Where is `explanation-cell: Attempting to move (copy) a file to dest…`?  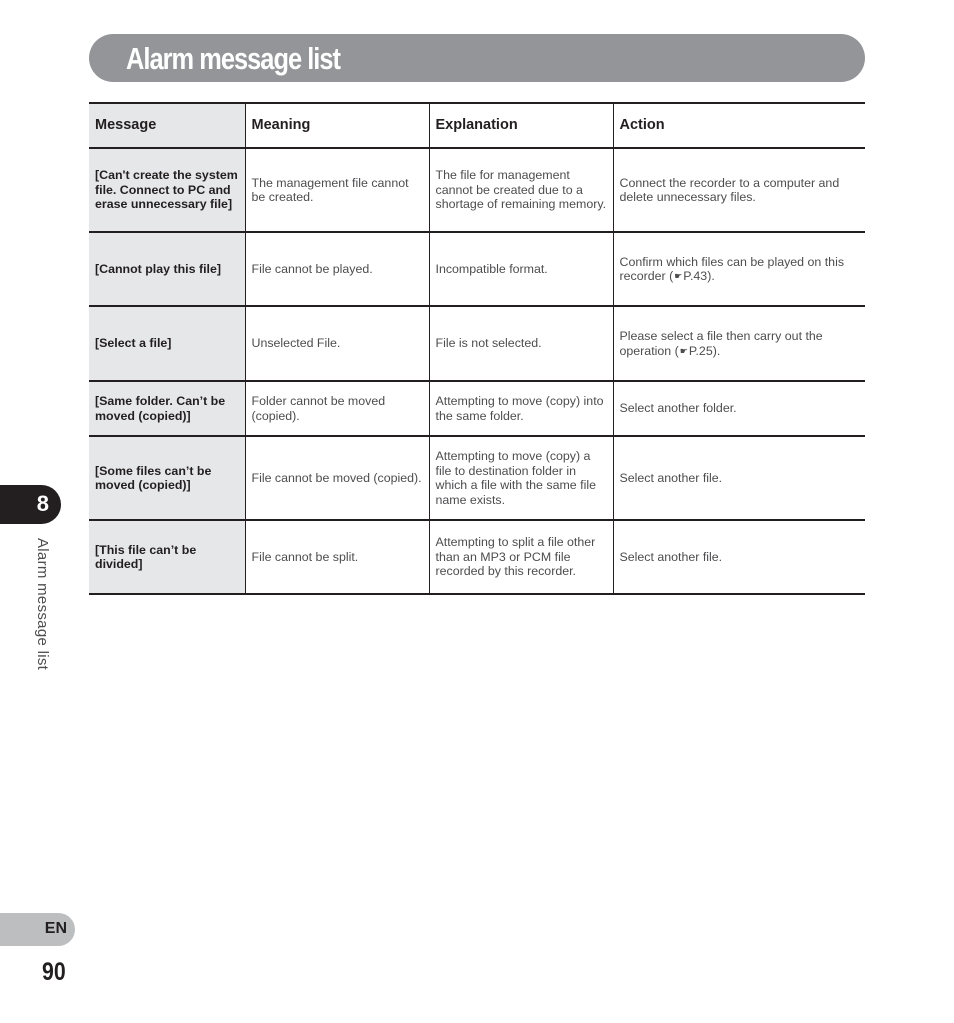
explanation-cell: Attempting to move (copy) a file to dest… is located at coordinates (520, 478).